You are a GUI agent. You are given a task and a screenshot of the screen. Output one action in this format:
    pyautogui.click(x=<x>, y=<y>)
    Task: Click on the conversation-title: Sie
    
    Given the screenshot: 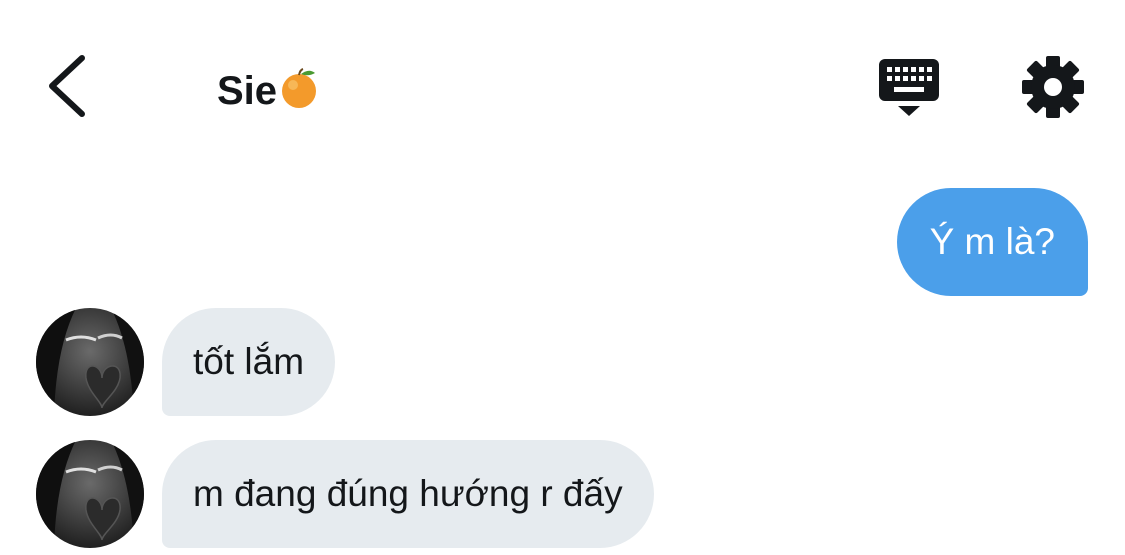 What is the action you would take?
    pyautogui.click(x=268, y=90)
    